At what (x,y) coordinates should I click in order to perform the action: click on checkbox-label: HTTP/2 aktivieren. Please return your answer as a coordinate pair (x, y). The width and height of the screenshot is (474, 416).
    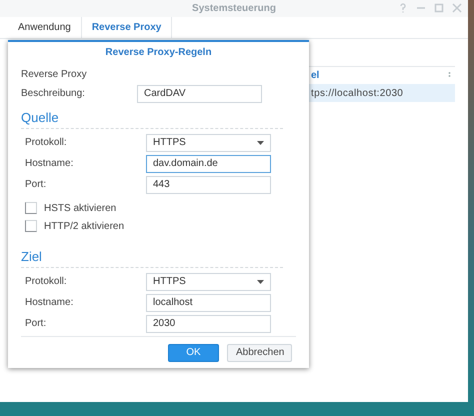
    Looking at the image, I should click on (84, 226).